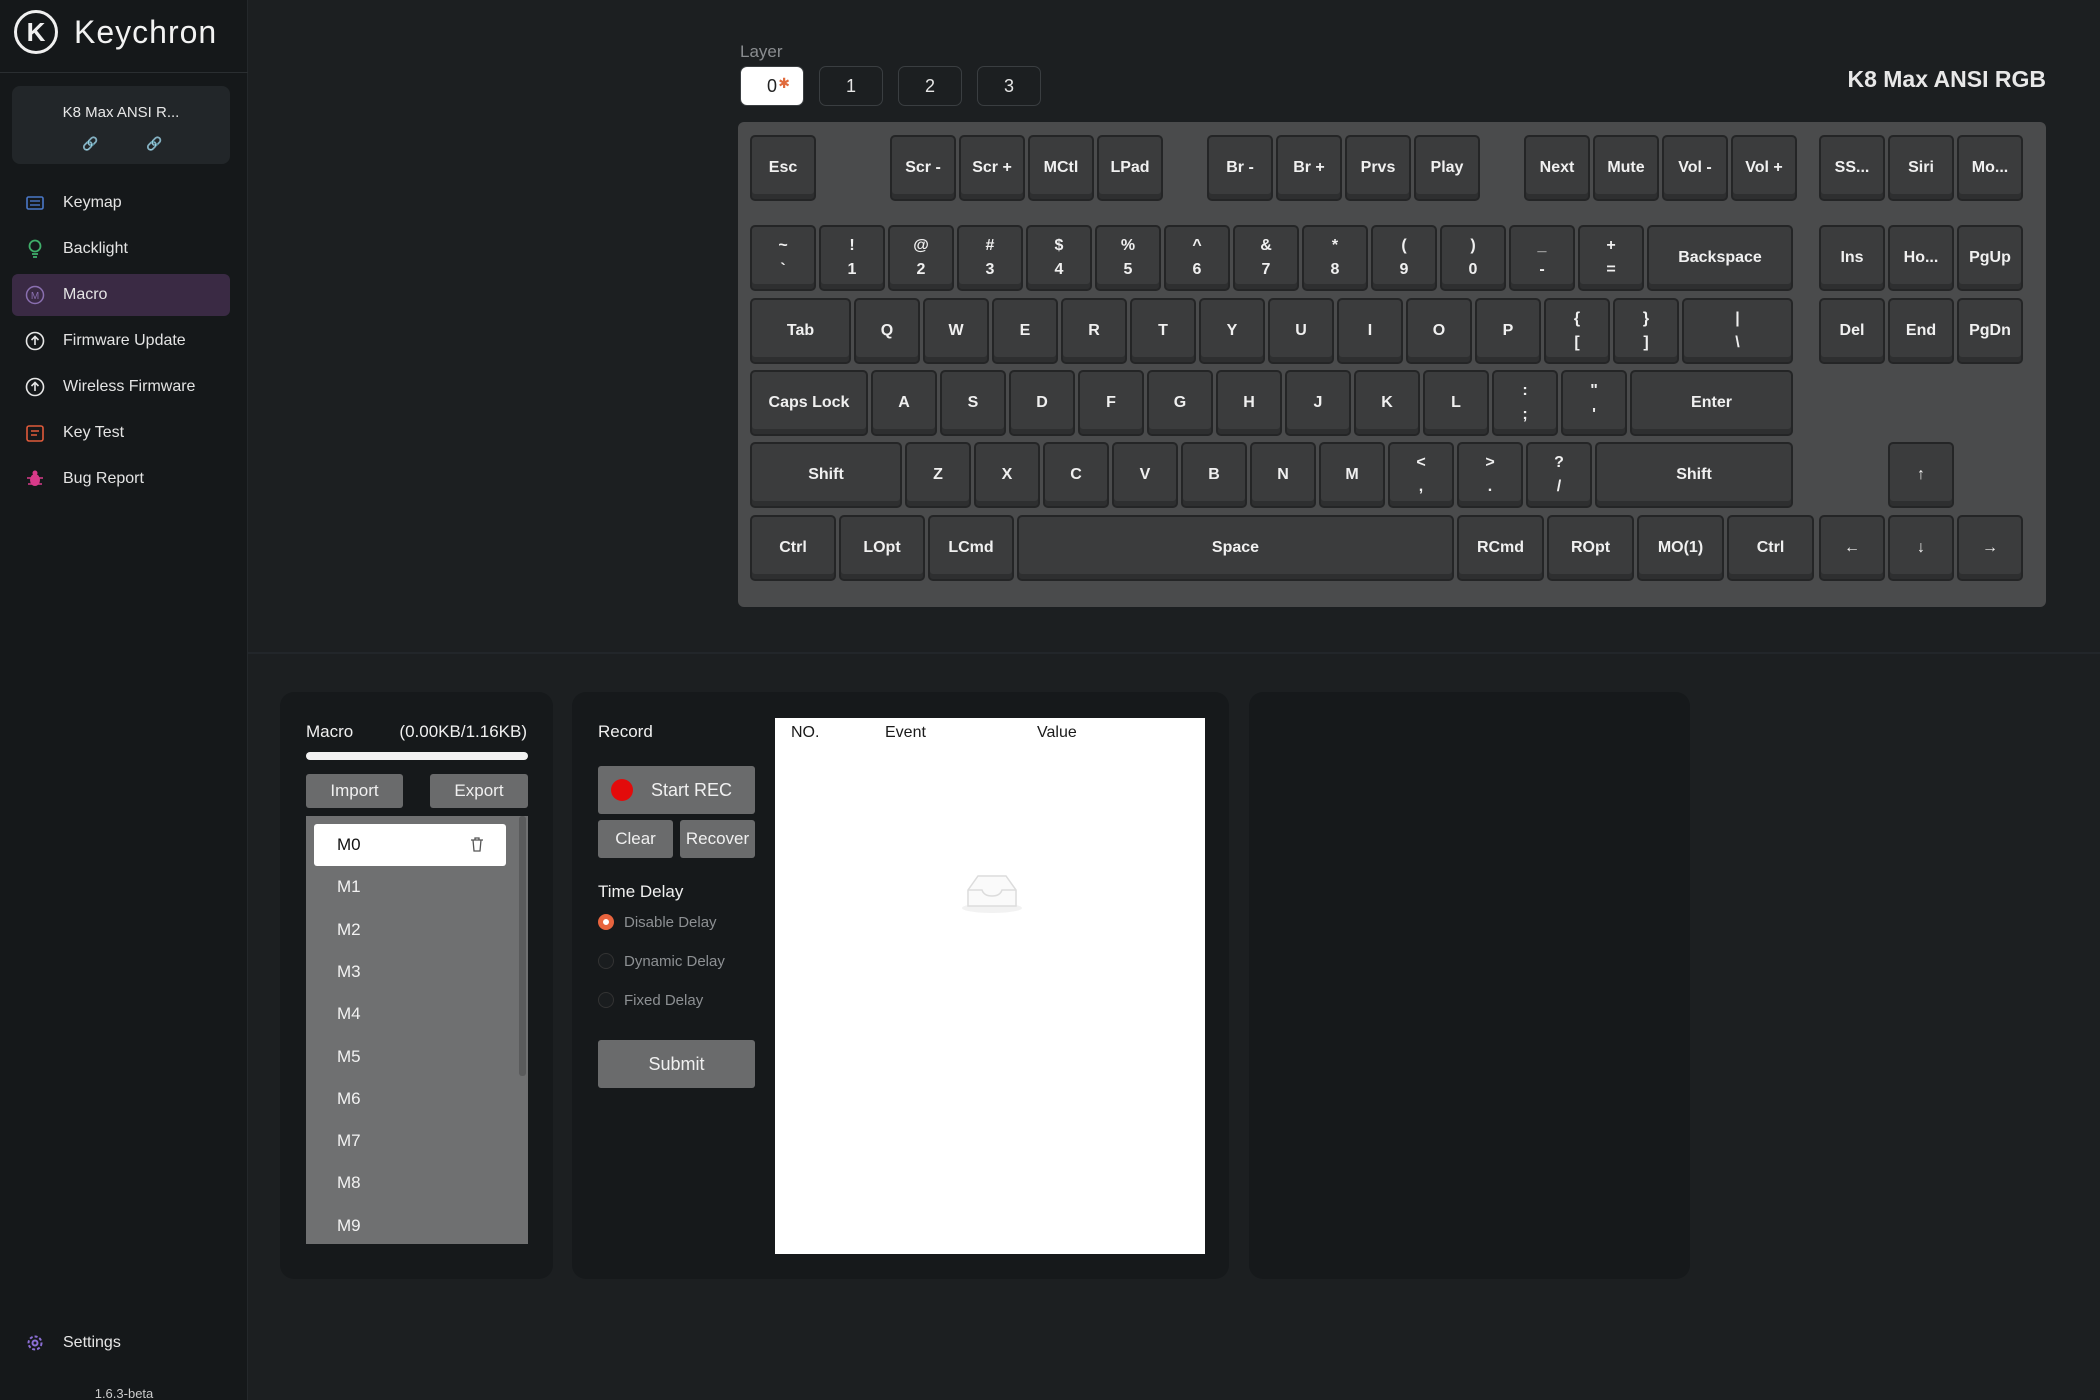  I want to click on sidebar-item-bug-report: Bug Report, so click(121, 479).